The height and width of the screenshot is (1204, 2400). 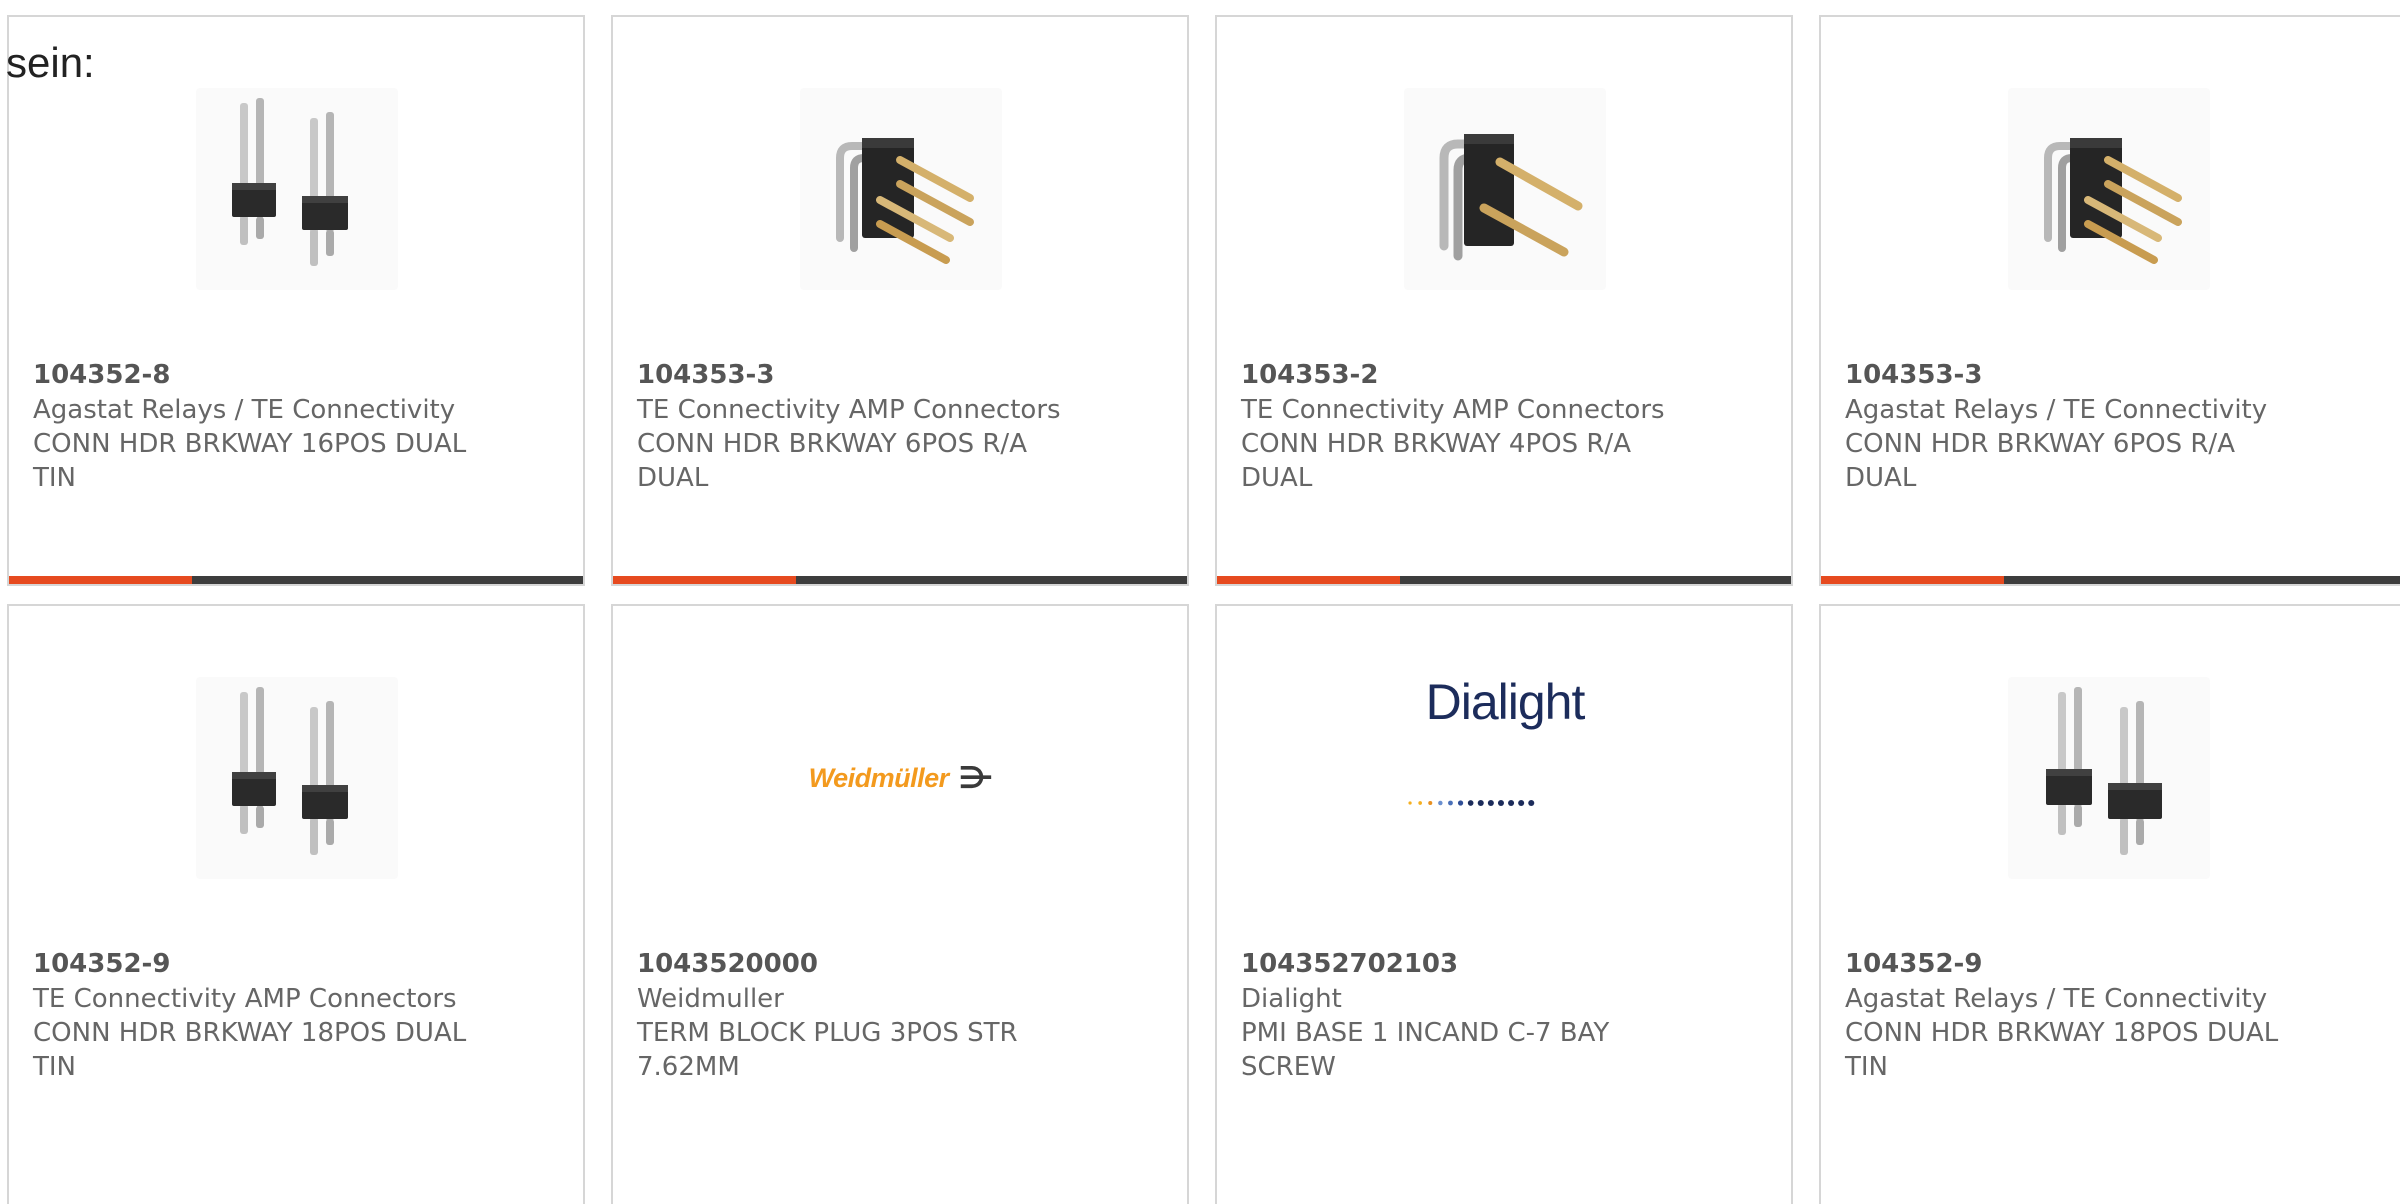 I want to click on part-number: 104352-8, so click(x=101, y=375).